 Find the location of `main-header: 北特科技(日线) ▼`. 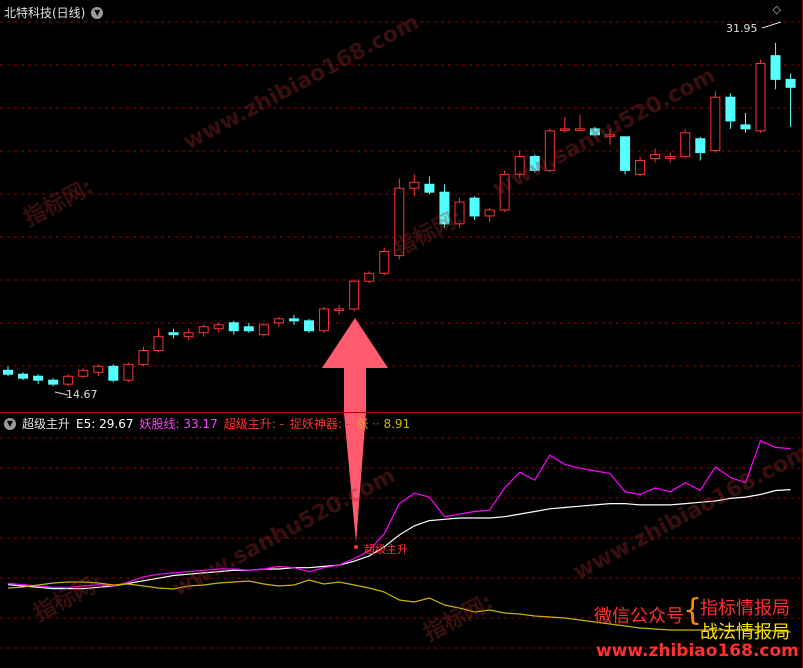

main-header: 北特科技(日线) ▼ is located at coordinates (54, 12).